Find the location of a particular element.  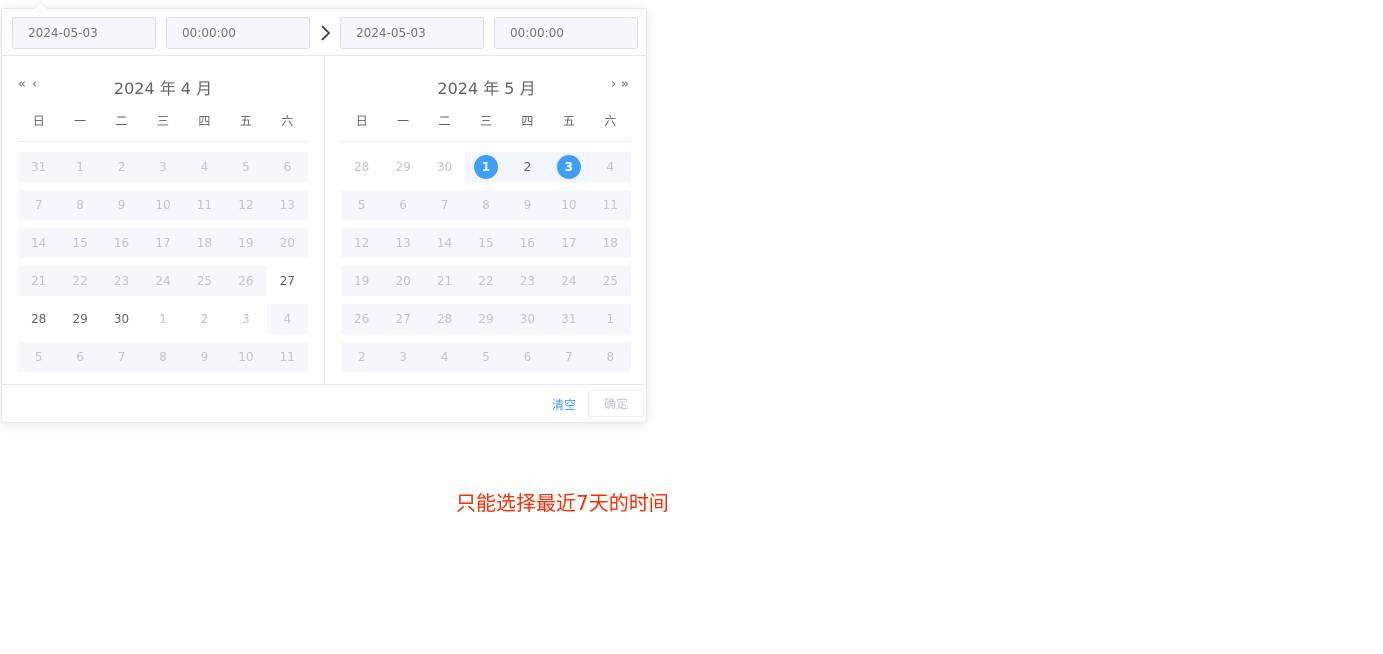

weekday-label: 一 is located at coordinates (403, 121).